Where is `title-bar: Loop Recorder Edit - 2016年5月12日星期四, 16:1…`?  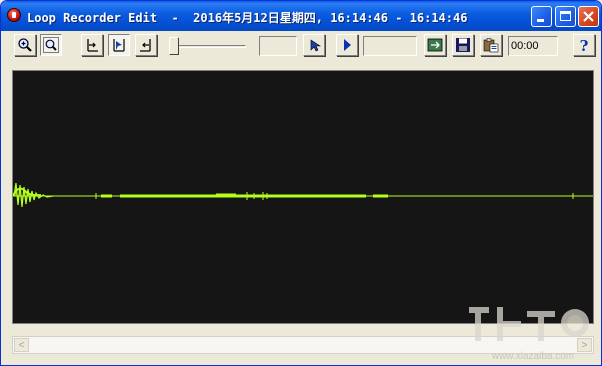
title-bar: Loop Recorder Edit - 2016年5月12日星期四, 16:1… is located at coordinates (301, 16).